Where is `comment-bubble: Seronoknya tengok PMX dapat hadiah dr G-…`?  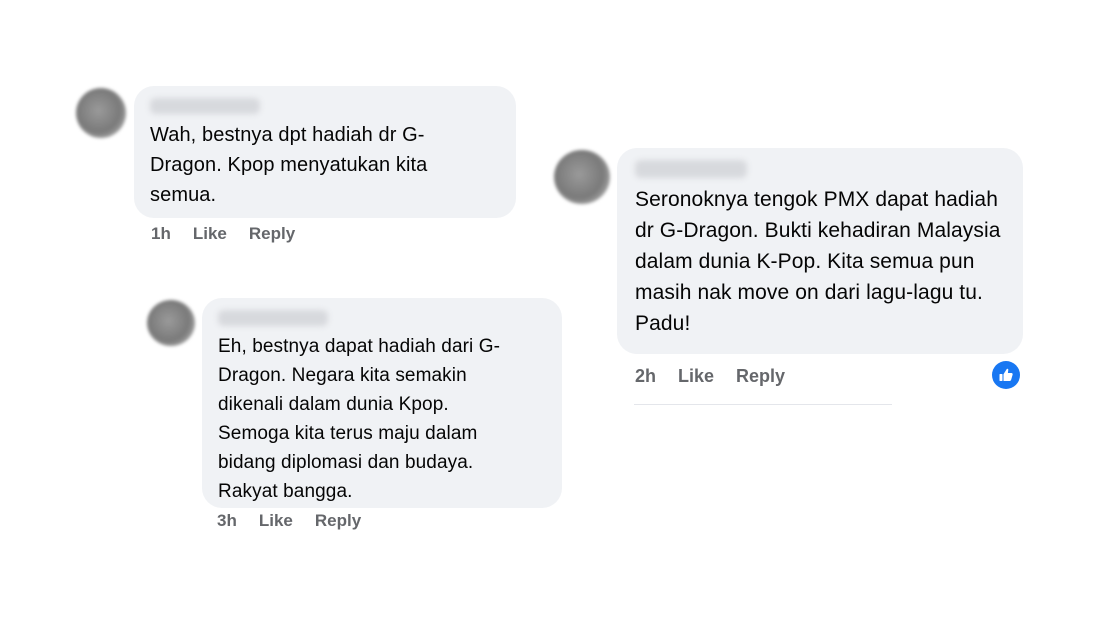
comment-bubble: Seronoknya tengok PMX dapat hadiah dr G-… is located at coordinates (820, 251).